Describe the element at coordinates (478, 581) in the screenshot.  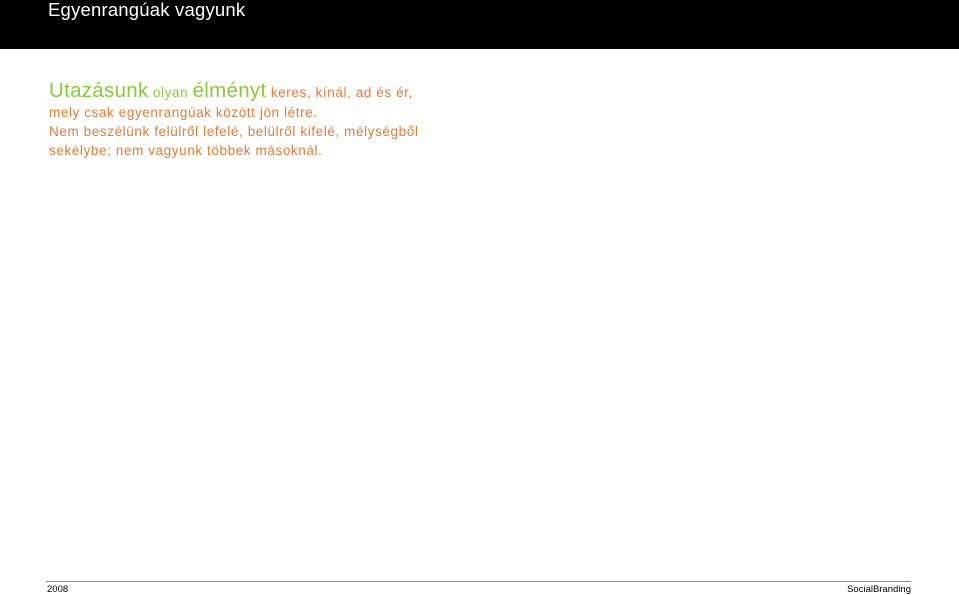
I see `footer-divider` at that location.